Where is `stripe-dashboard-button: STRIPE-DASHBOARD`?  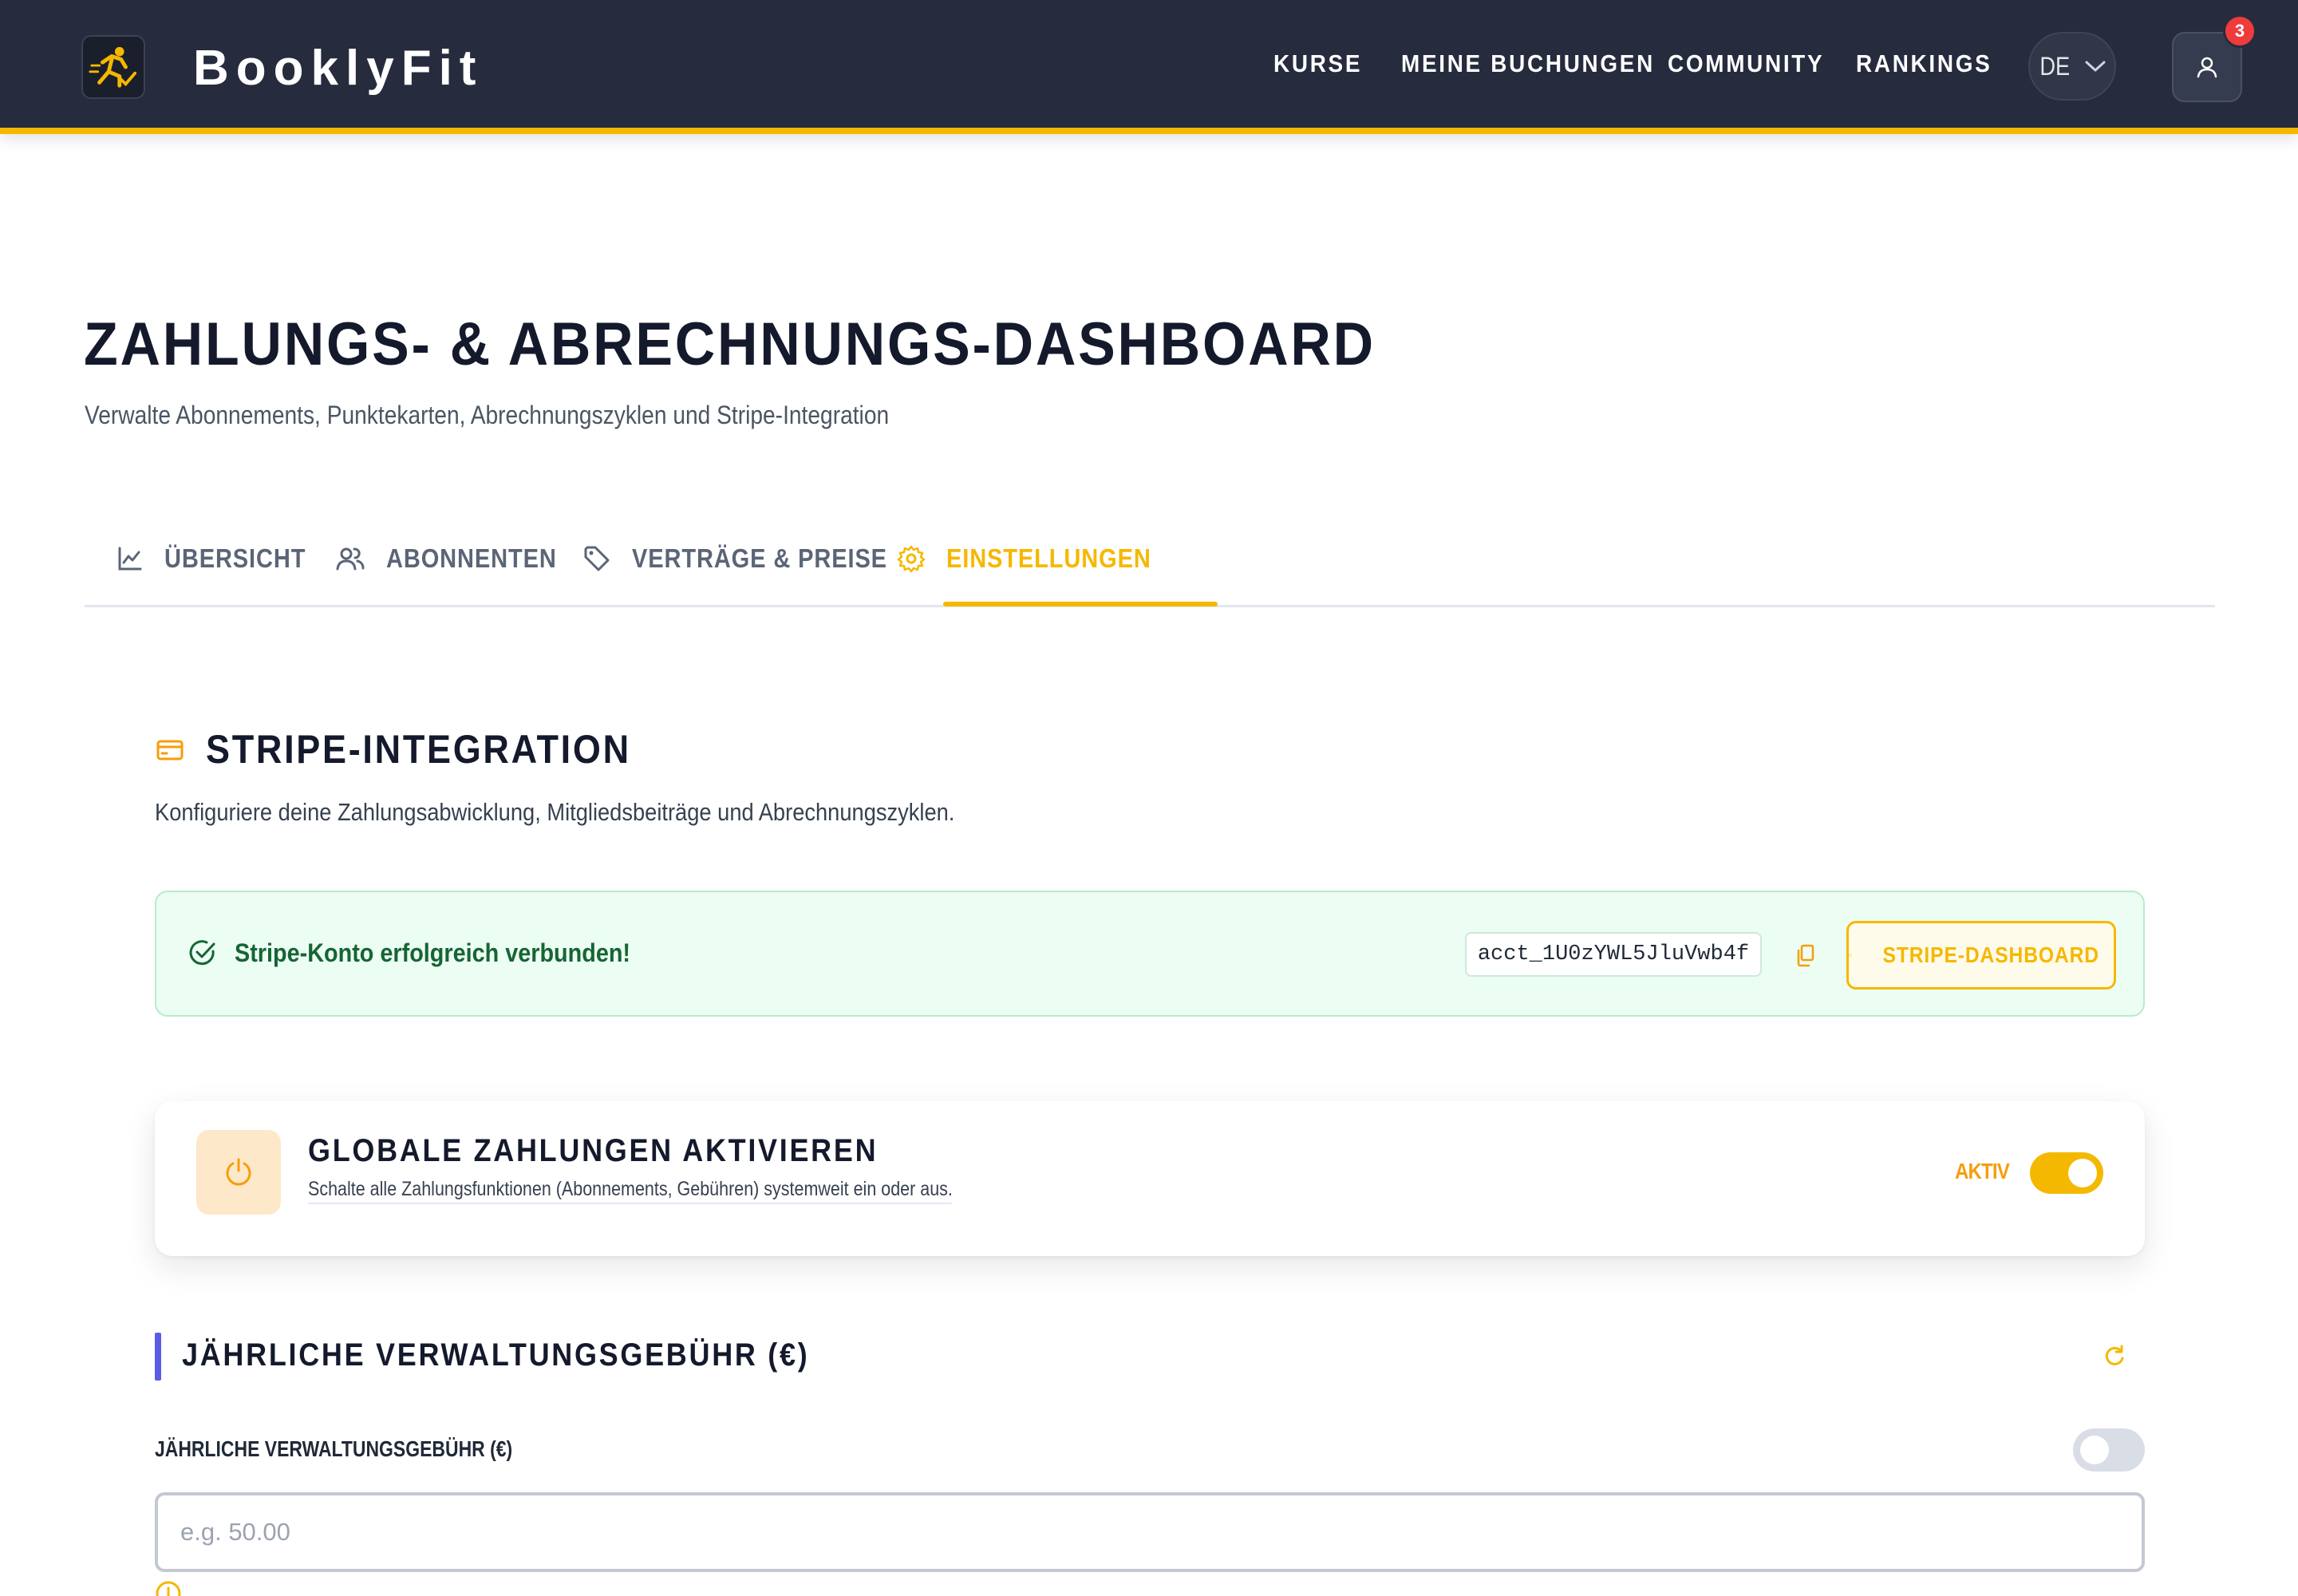 stripe-dashboard-button: STRIPE-DASHBOARD is located at coordinates (1981, 955).